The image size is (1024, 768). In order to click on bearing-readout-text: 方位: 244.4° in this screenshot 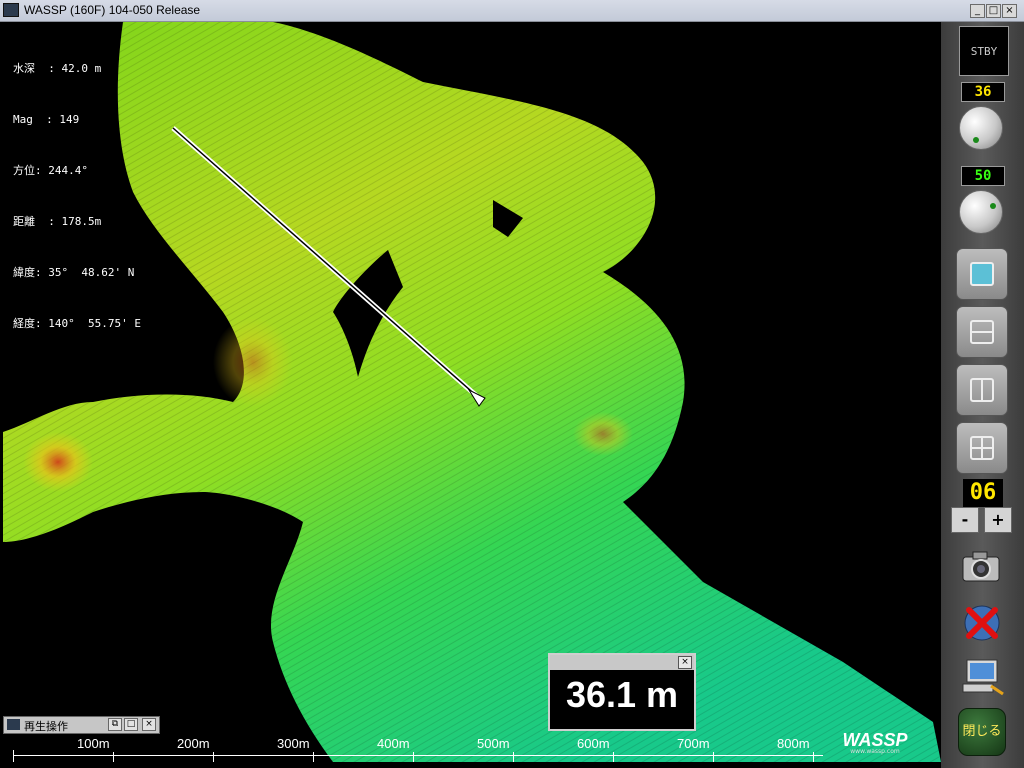, I will do `click(50, 170)`.